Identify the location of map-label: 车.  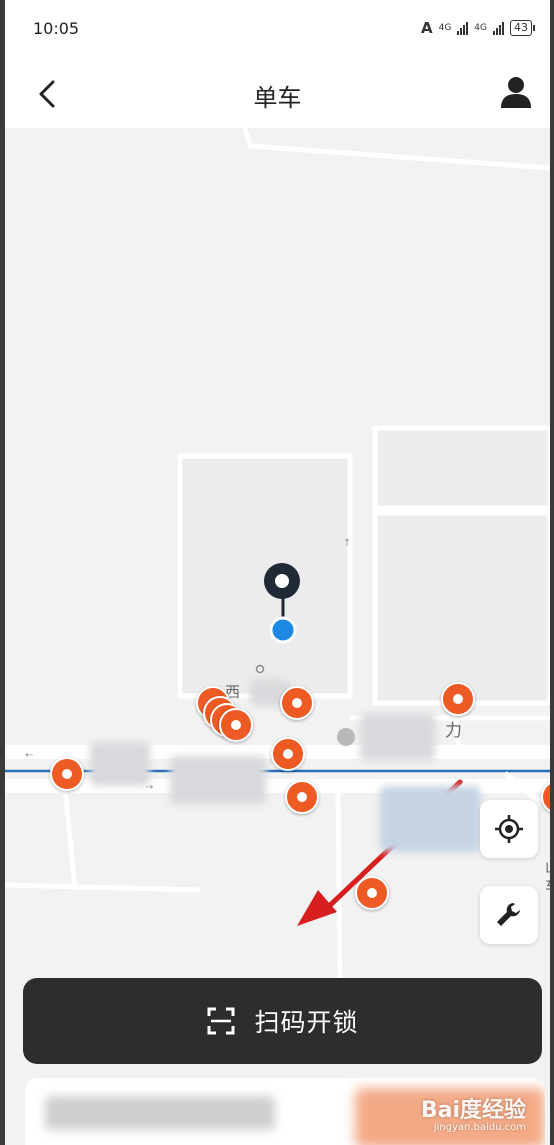
(547, 885).